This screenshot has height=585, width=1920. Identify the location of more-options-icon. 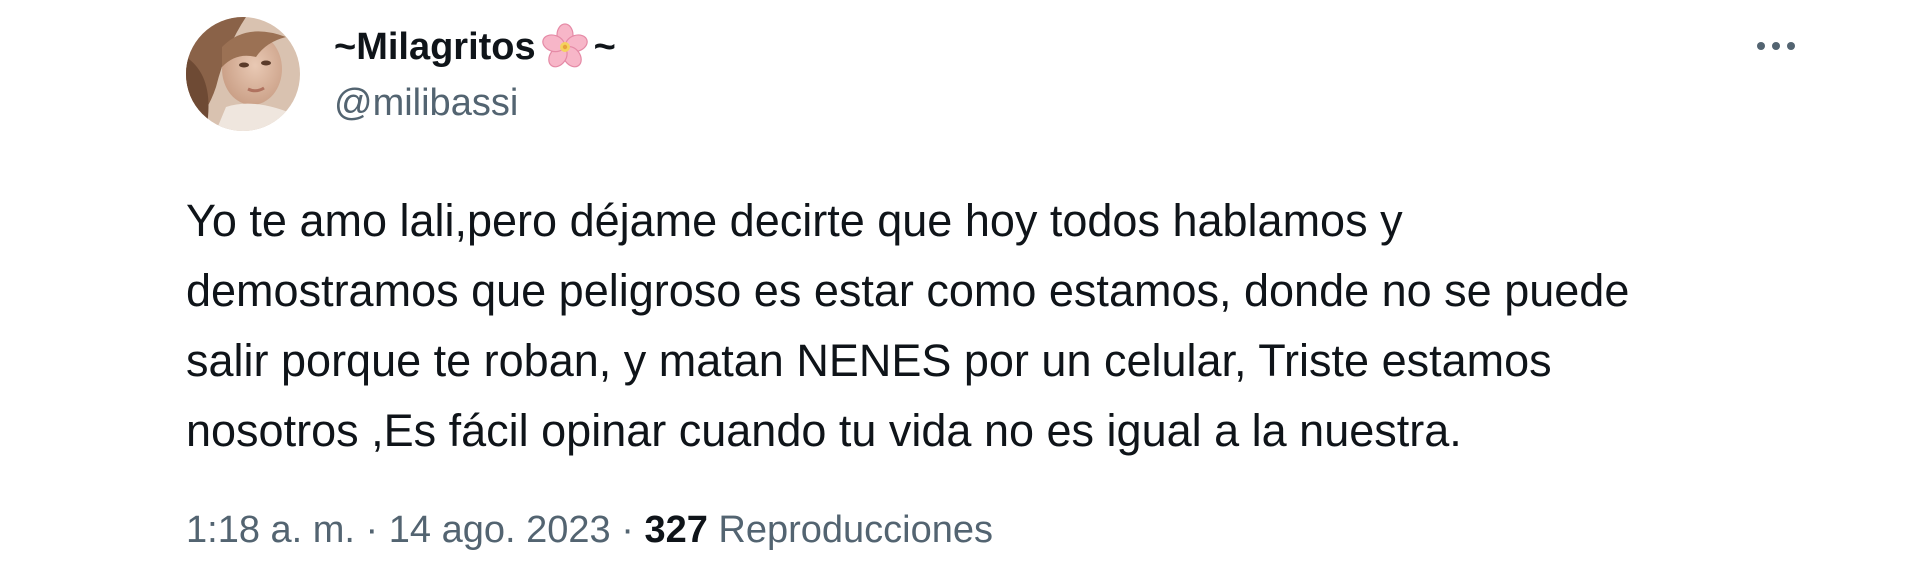
(1776, 46).